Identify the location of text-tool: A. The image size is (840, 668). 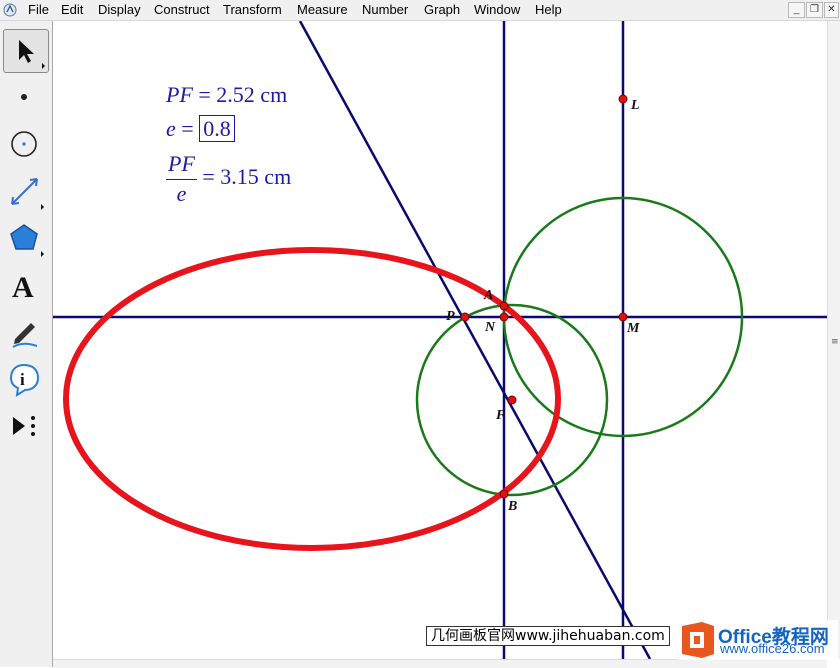
(25, 285).